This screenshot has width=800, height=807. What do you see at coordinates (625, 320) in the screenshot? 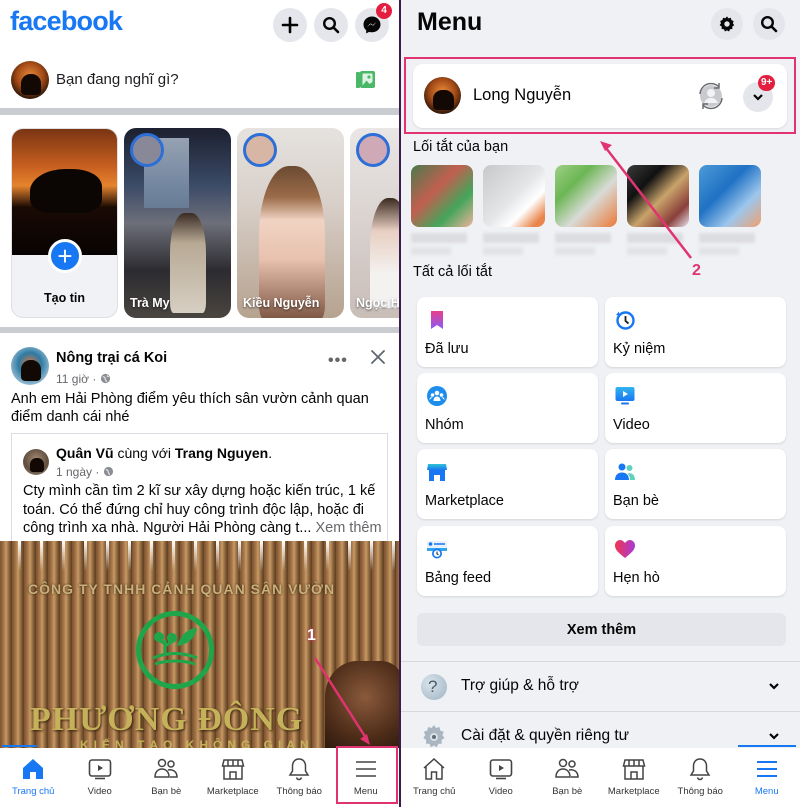
I see `memories-clock-icon` at bounding box center [625, 320].